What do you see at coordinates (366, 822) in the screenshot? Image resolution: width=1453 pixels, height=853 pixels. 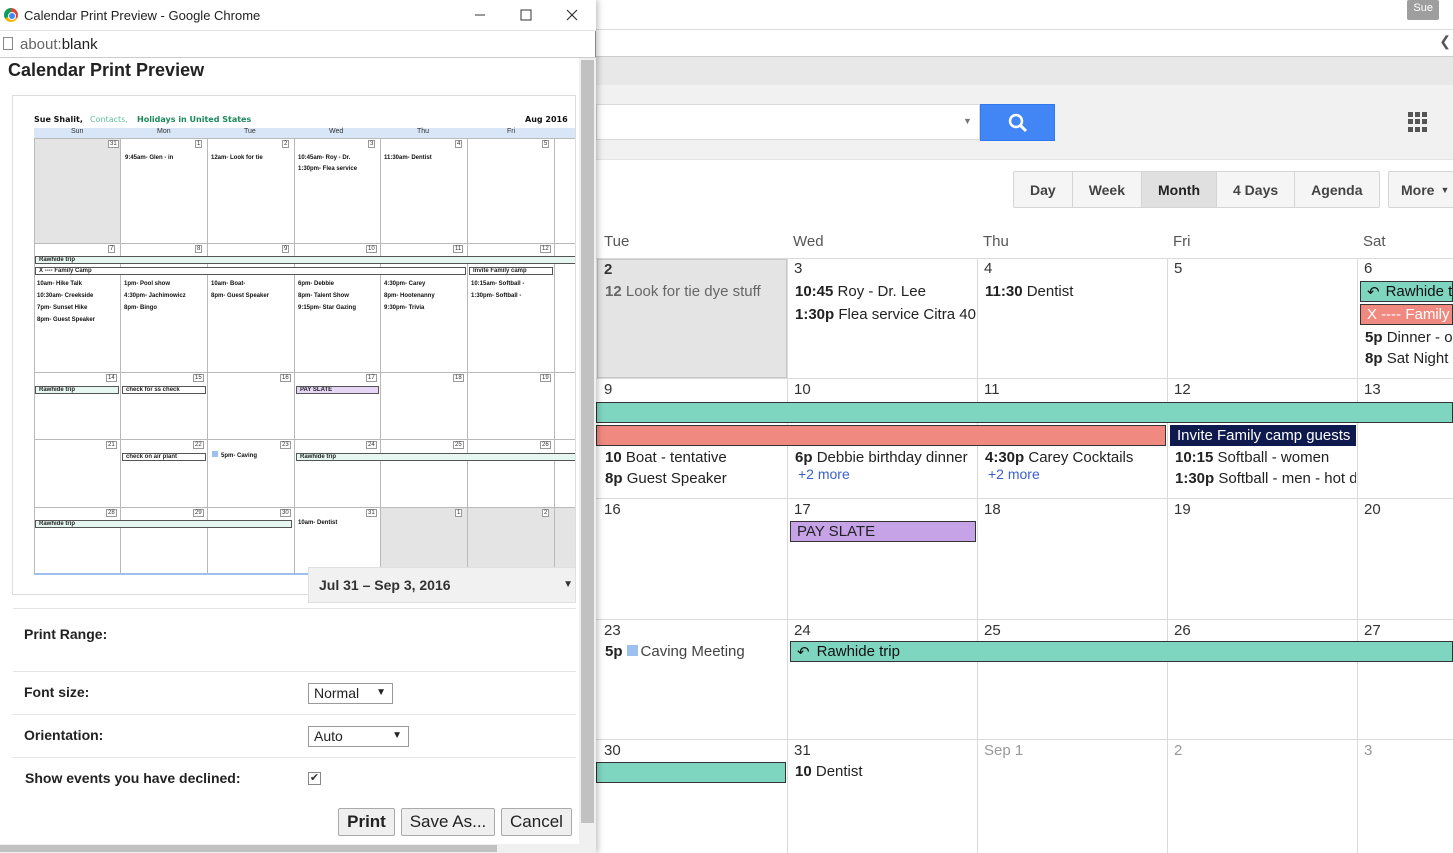 I see `print-button: Print` at bounding box center [366, 822].